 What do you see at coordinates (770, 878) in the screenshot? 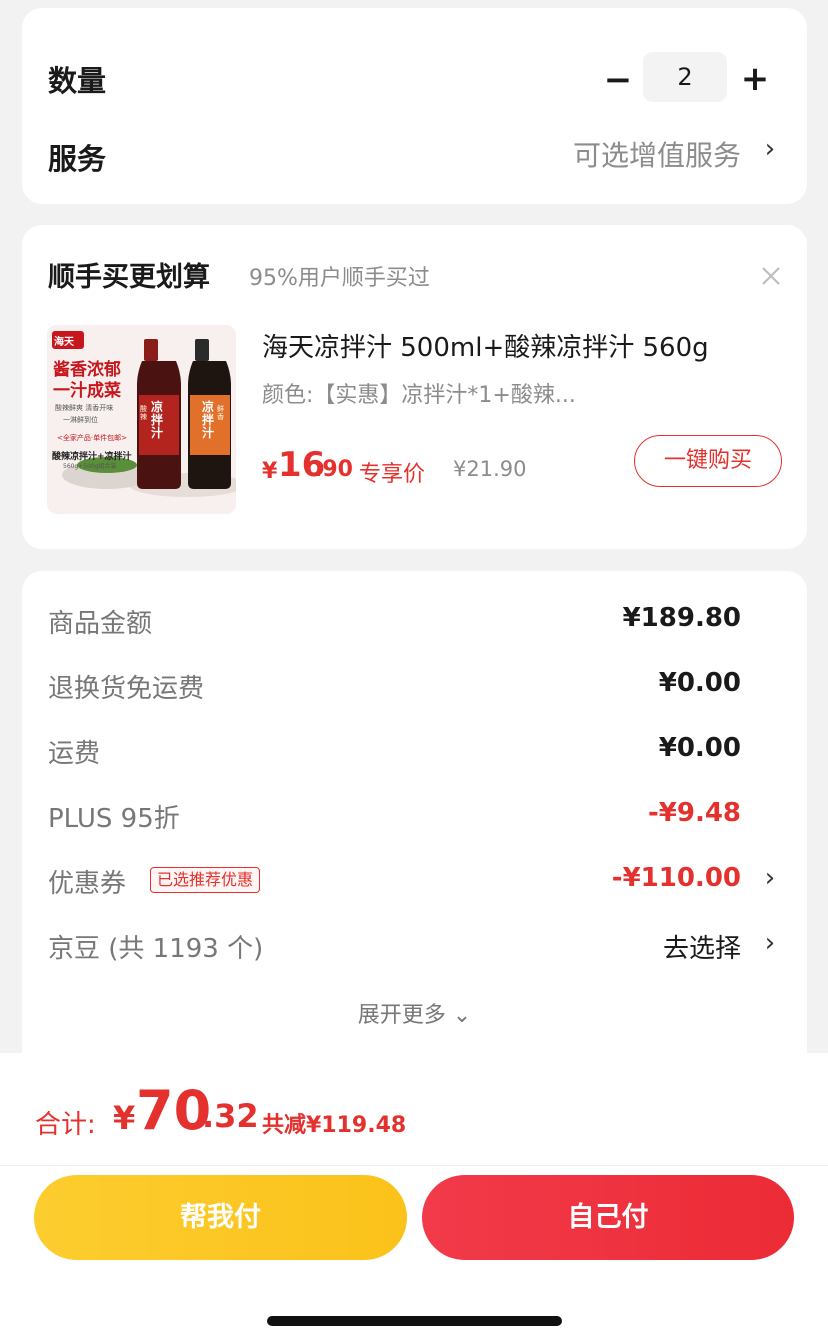
I see `coupon-chevron-right-icon: ›` at bounding box center [770, 878].